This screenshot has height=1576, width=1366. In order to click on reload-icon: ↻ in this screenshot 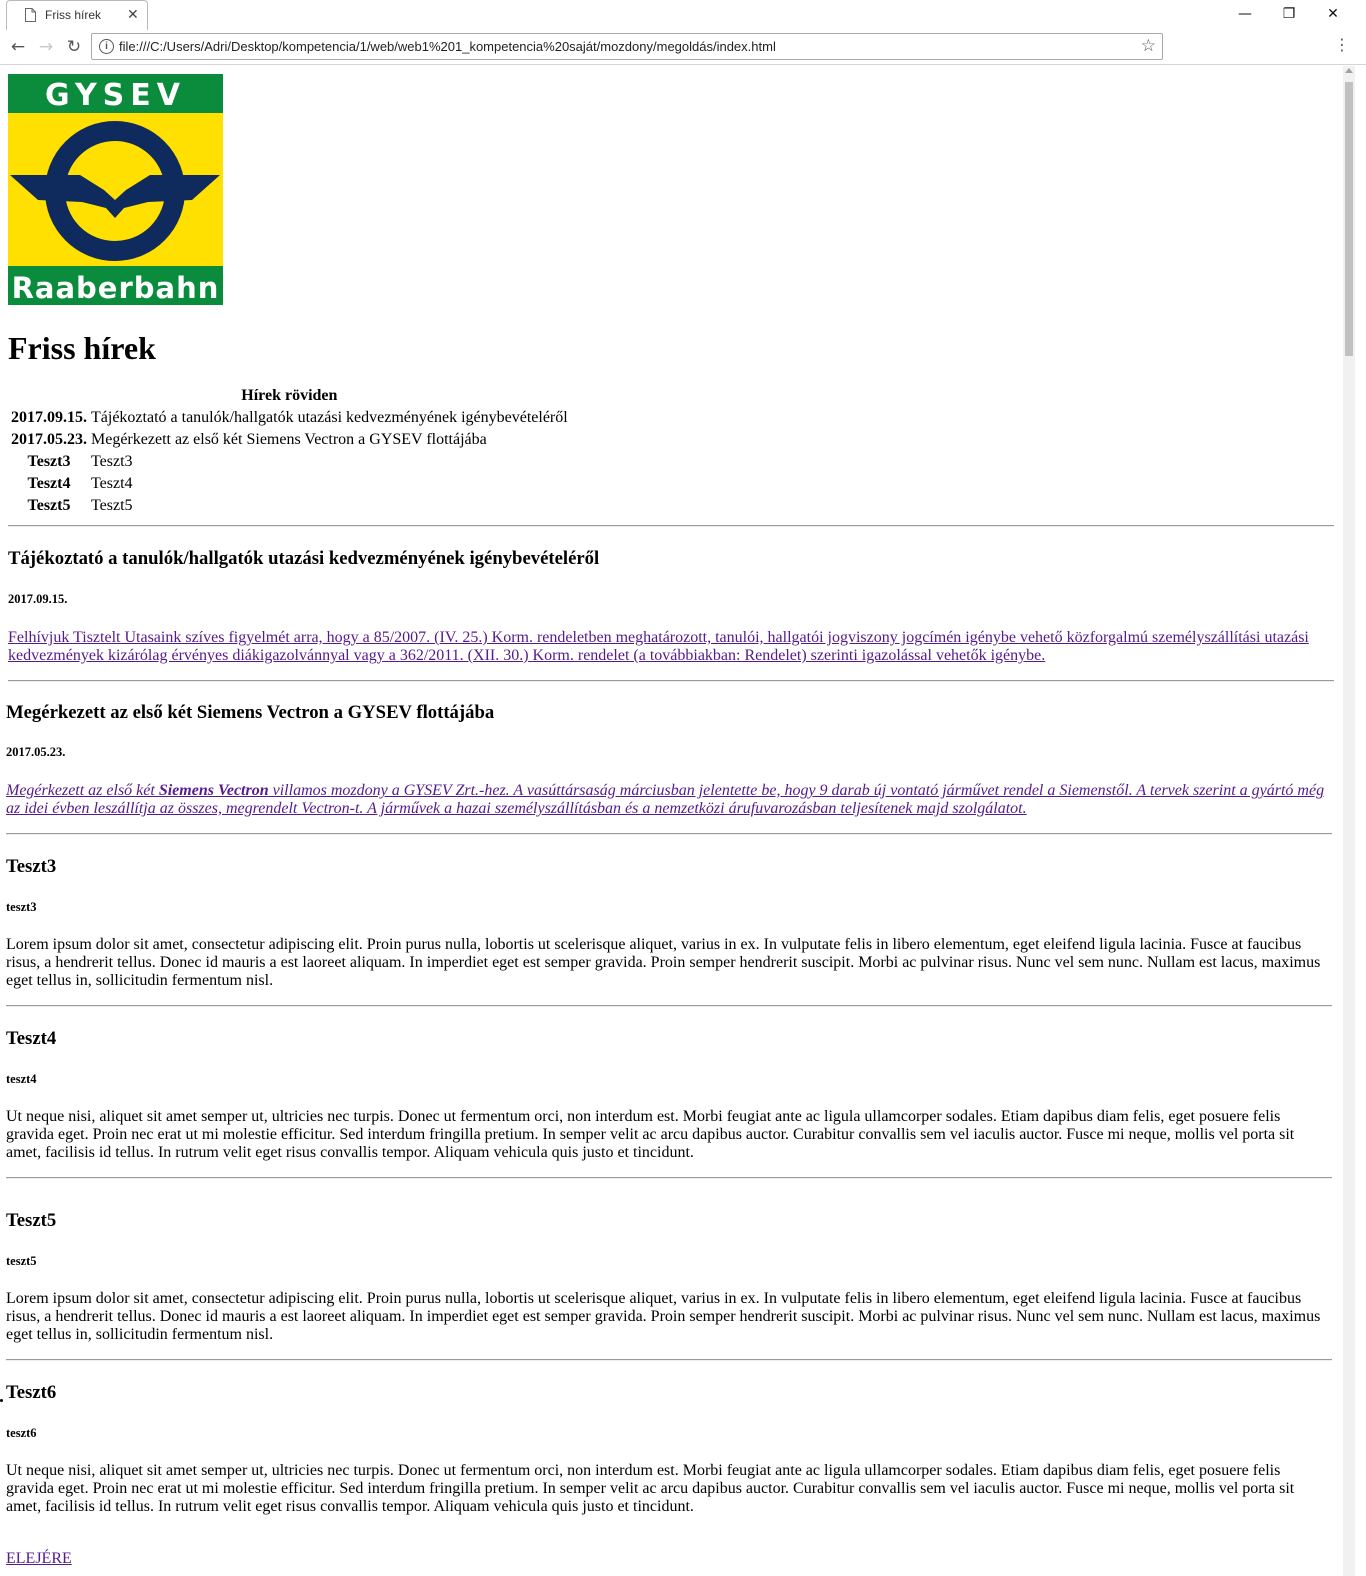, I will do `click(74, 47)`.